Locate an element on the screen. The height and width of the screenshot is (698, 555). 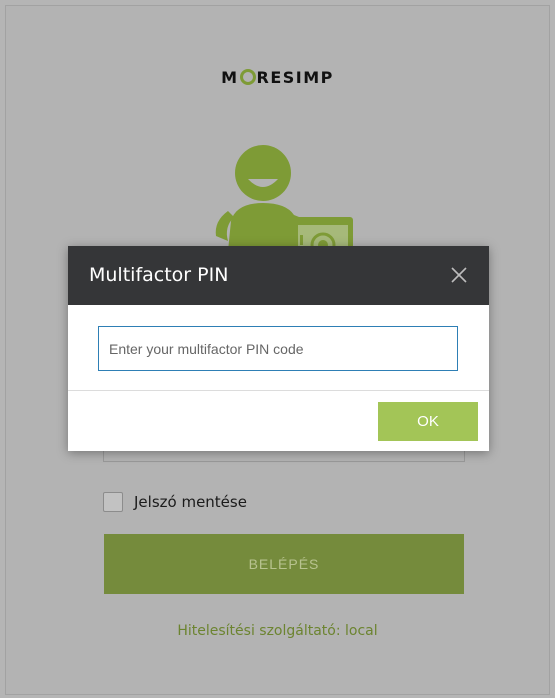
moresimp-logo: M RESIMP is located at coordinates (277, 77).